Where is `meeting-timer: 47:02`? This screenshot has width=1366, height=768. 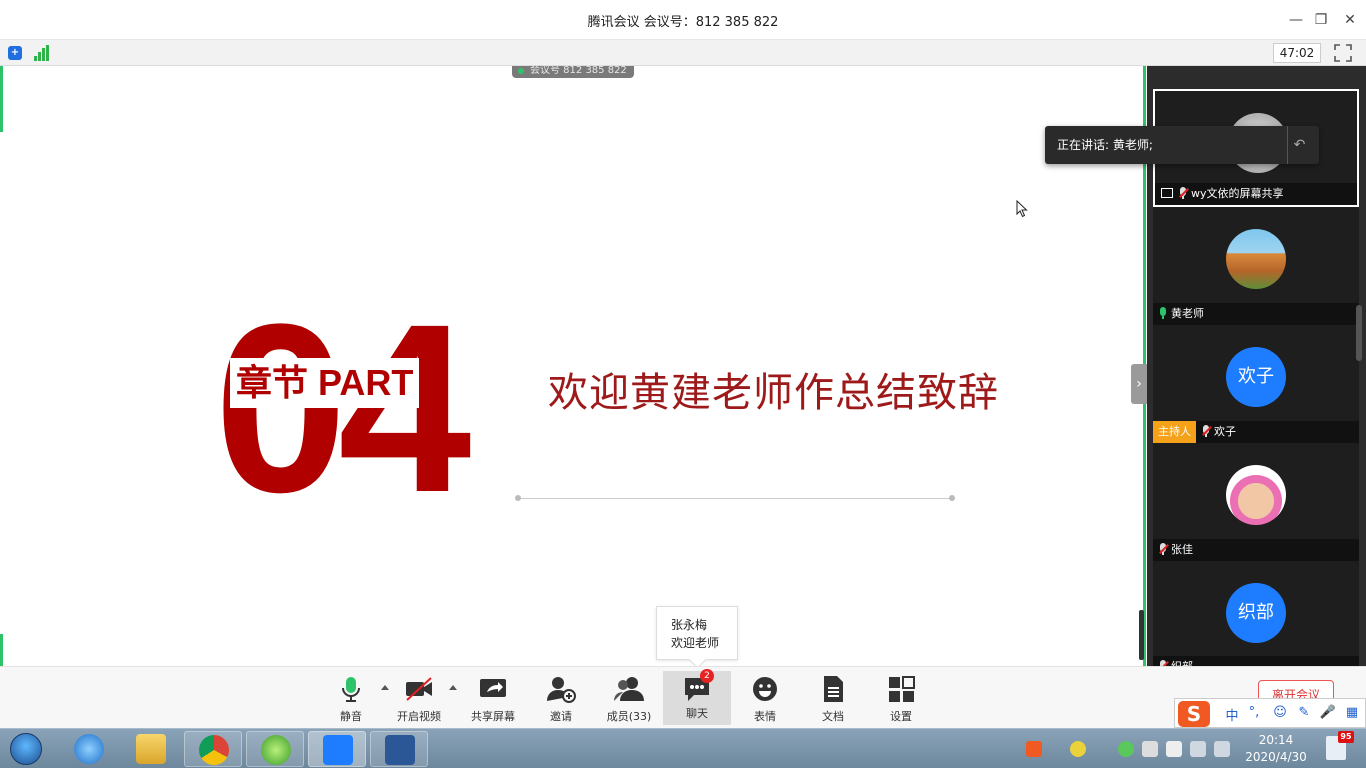 meeting-timer: 47:02 is located at coordinates (1297, 53).